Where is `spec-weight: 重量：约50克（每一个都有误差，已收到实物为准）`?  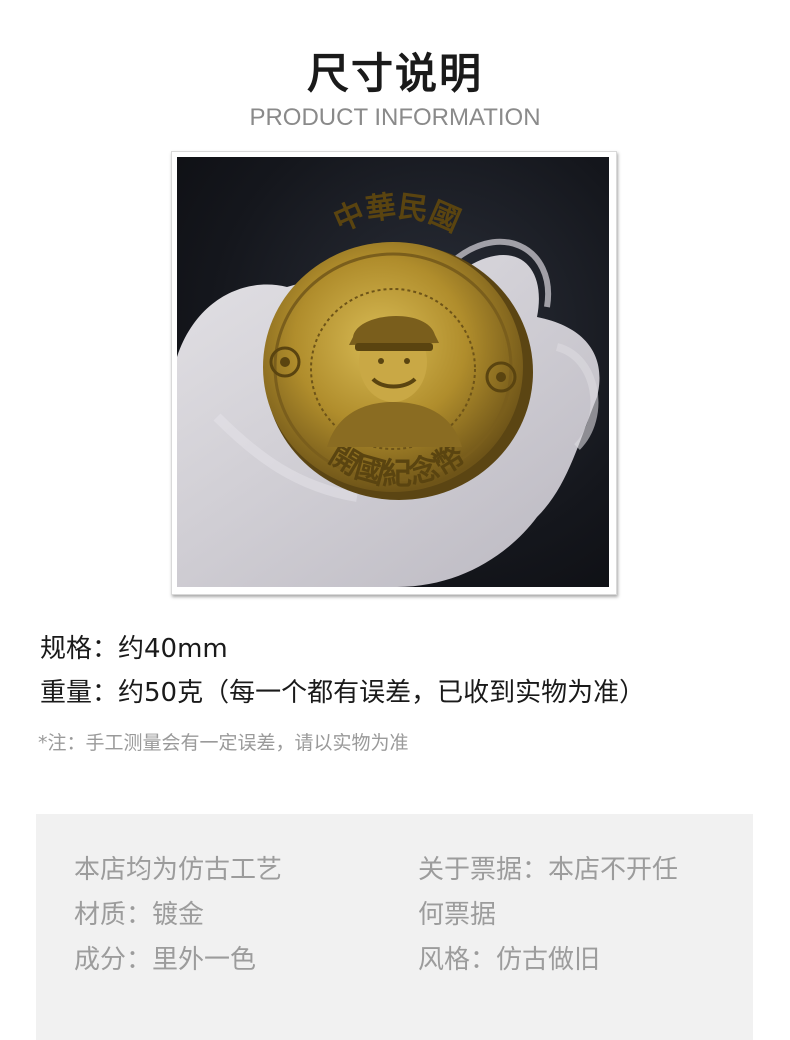 spec-weight: 重量：约50克（每一个都有误差，已收到实物为准） is located at coordinates (343, 693).